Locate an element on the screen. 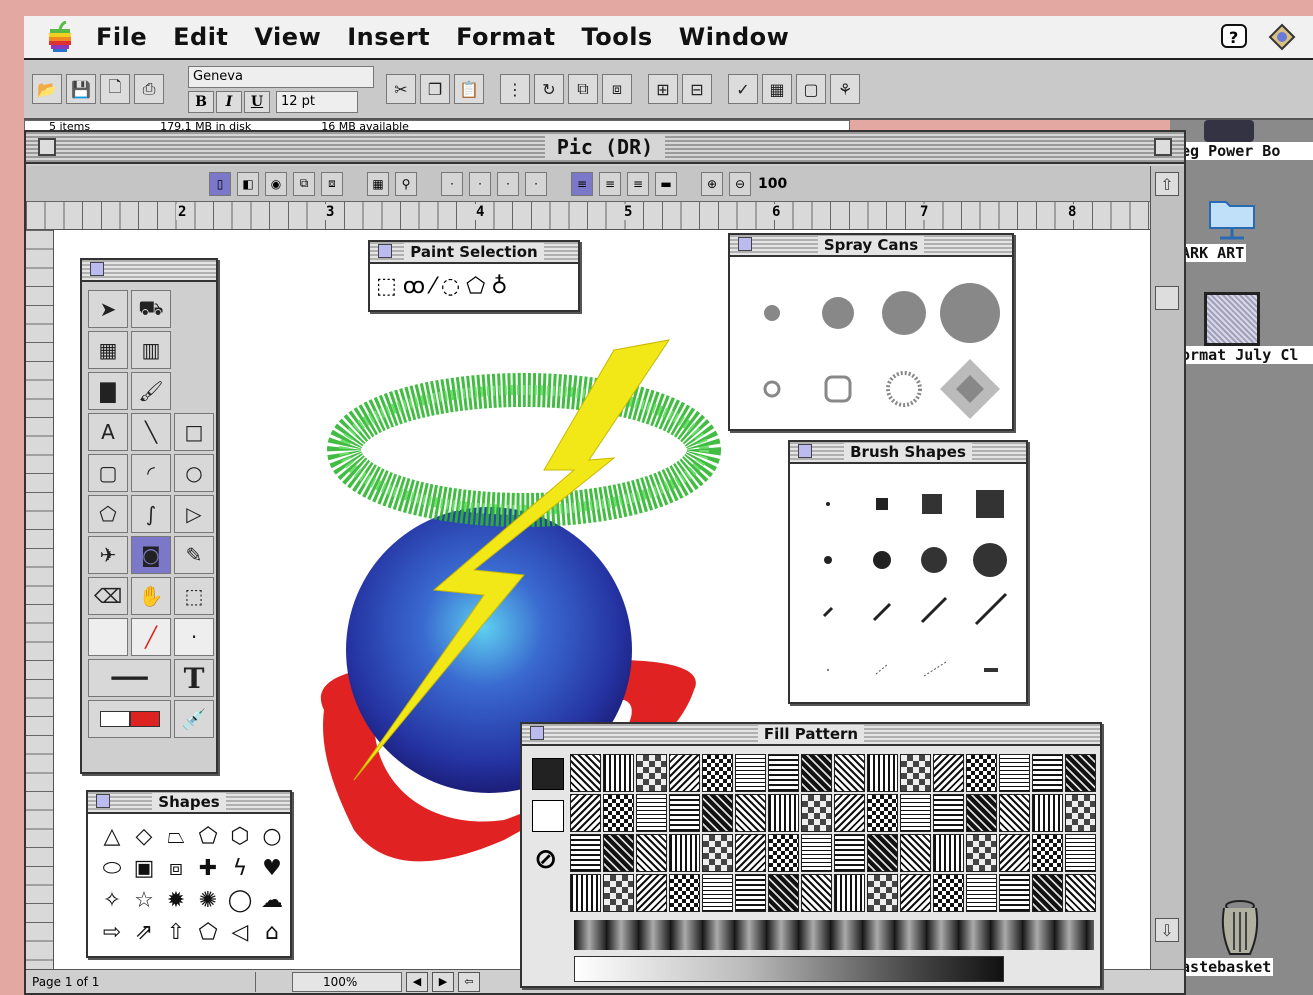 Image resolution: width=1313 pixels, height=995 pixels. star5-shape-icon: ☆ is located at coordinates (144, 900).